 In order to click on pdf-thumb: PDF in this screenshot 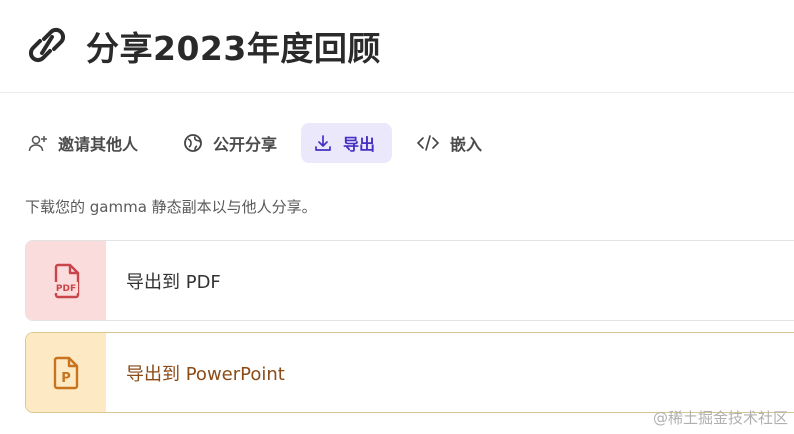, I will do `click(66, 280)`.